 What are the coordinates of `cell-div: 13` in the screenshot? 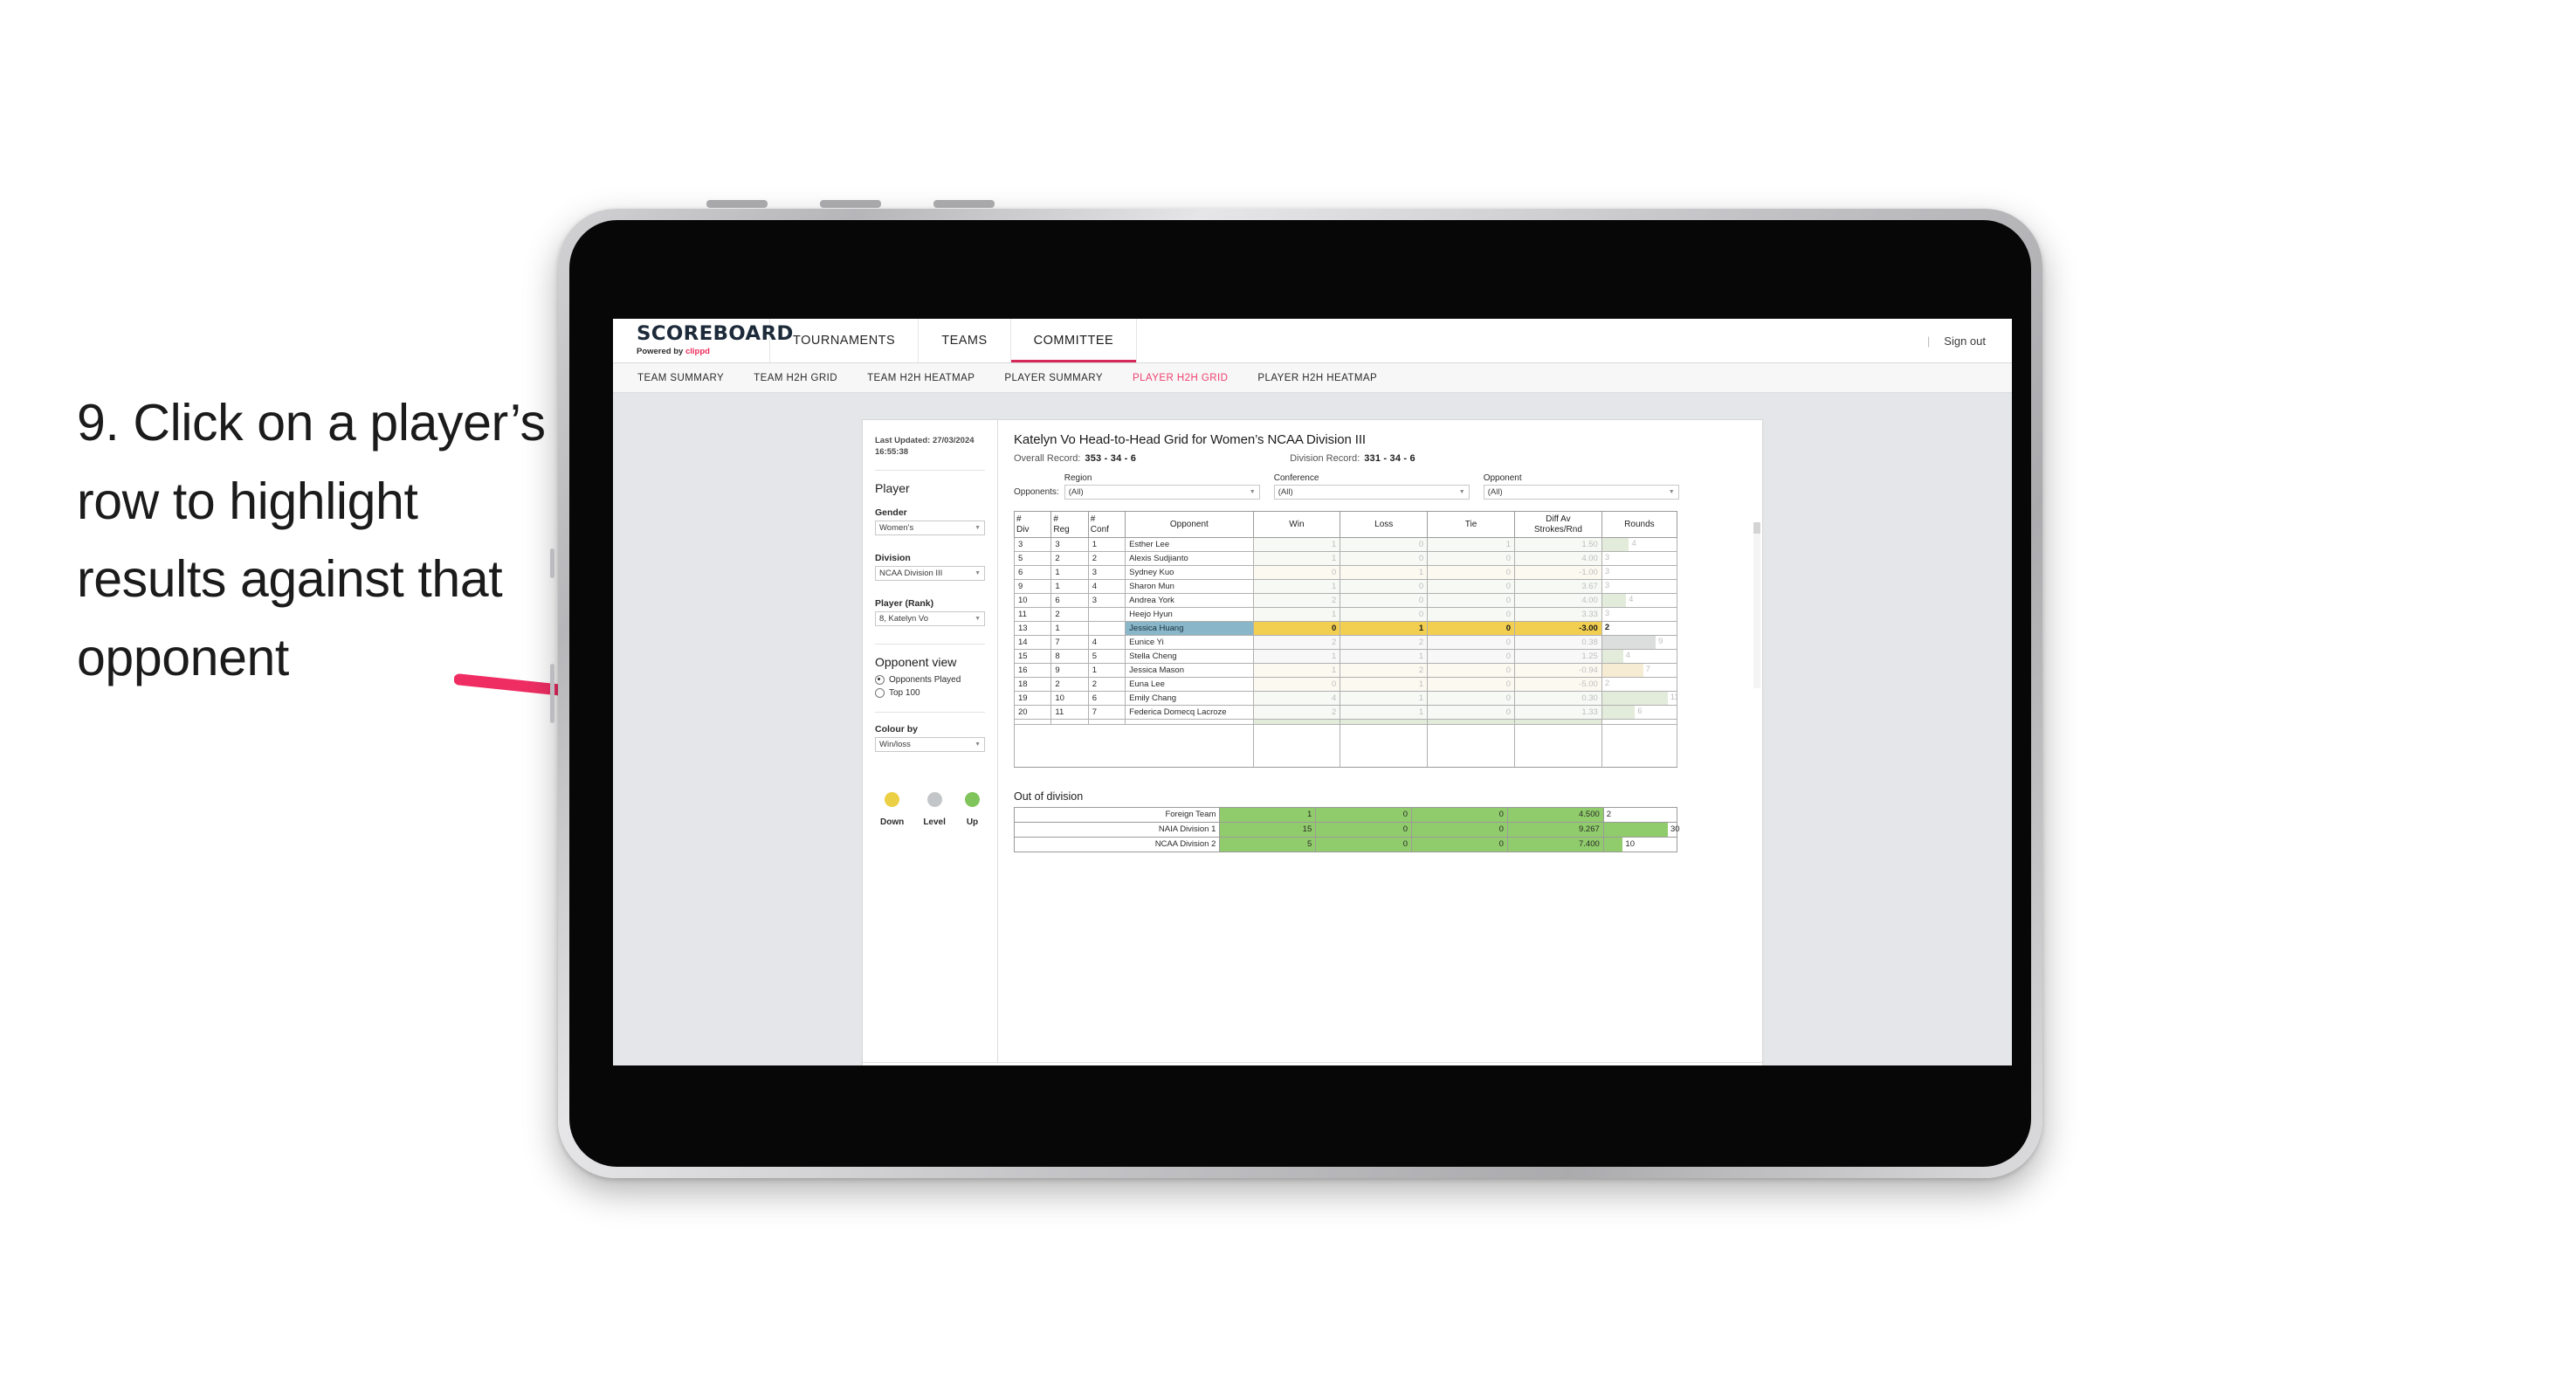 It's located at (1032, 628).